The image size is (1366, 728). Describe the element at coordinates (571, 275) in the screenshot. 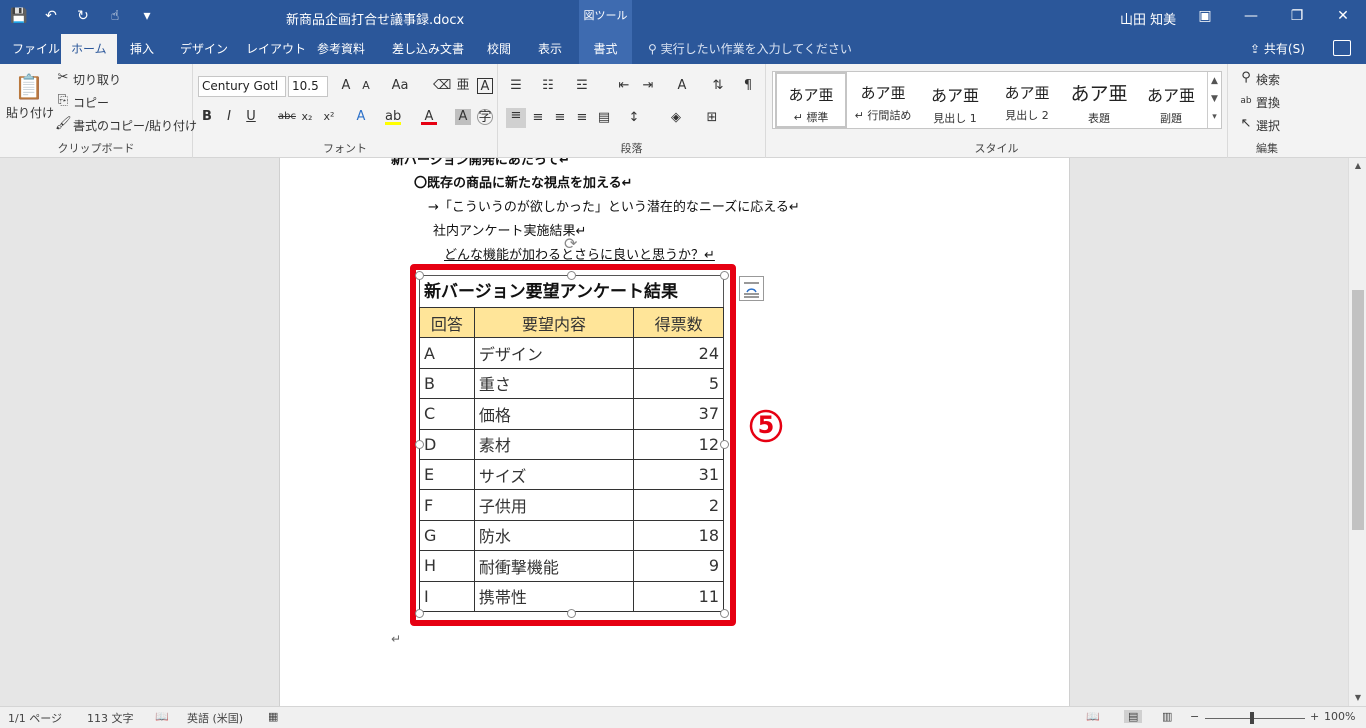

I see `resize-handle-top` at that location.